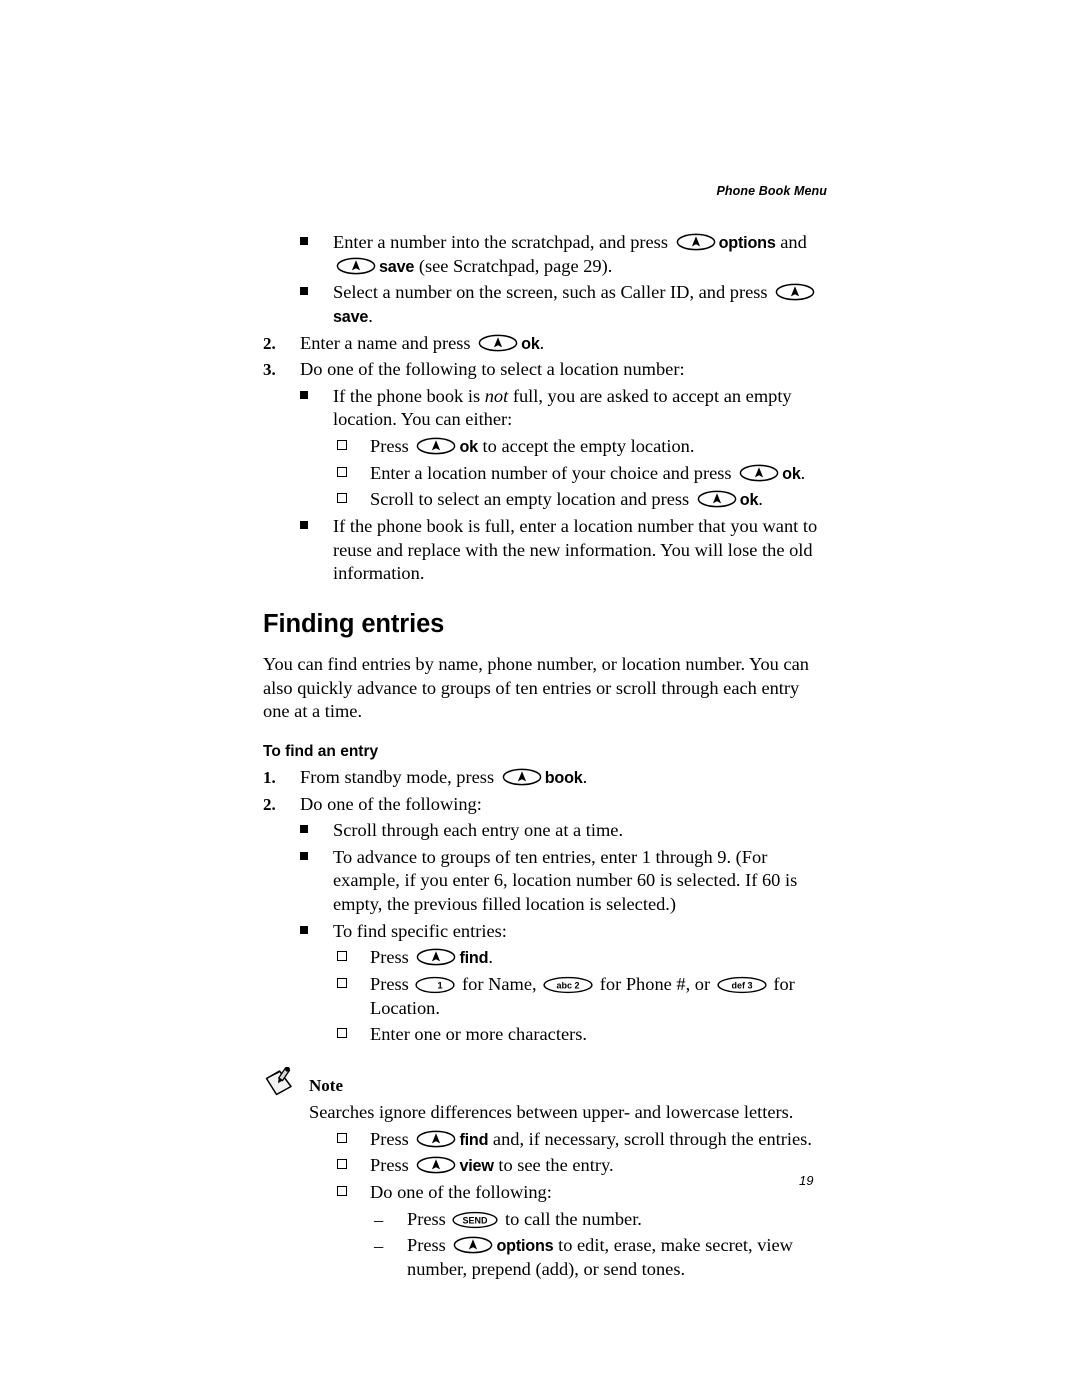  Describe the element at coordinates (499, 984) in the screenshot. I see `body-text: for Name,` at that location.